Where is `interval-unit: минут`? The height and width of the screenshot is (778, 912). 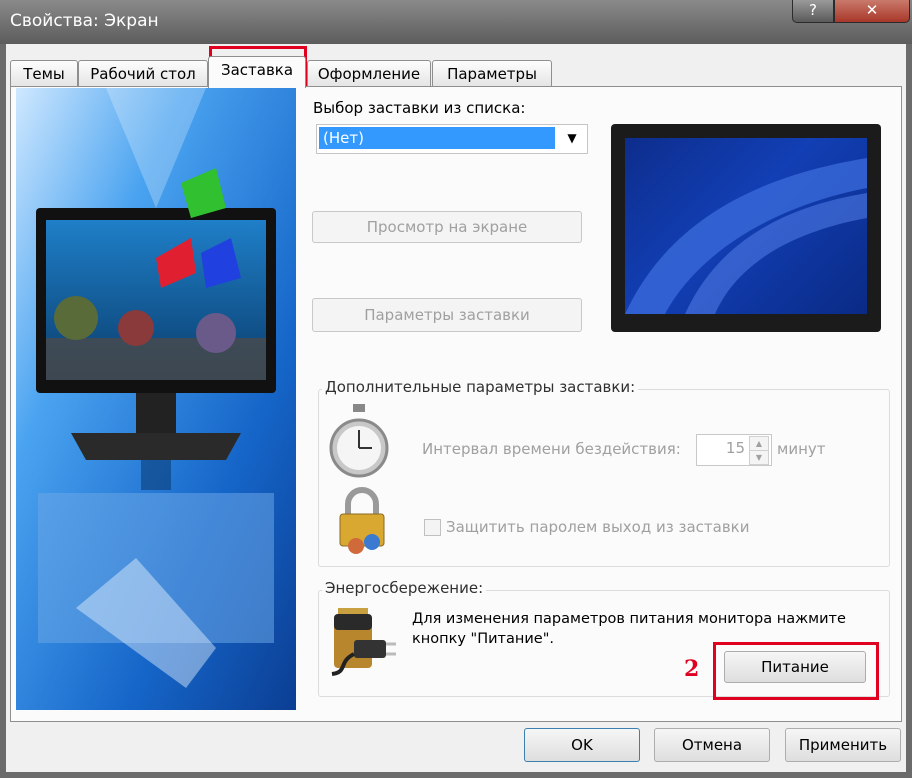
interval-unit: минут is located at coordinates (801, 449).